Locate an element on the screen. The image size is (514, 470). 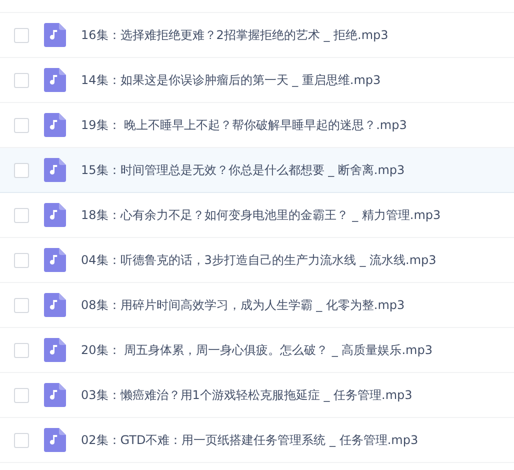
file-row: 15集：时间管理总是无效？你总是什么都想要 _ 断舍离.mp3 is located at coordinates (257, 170).